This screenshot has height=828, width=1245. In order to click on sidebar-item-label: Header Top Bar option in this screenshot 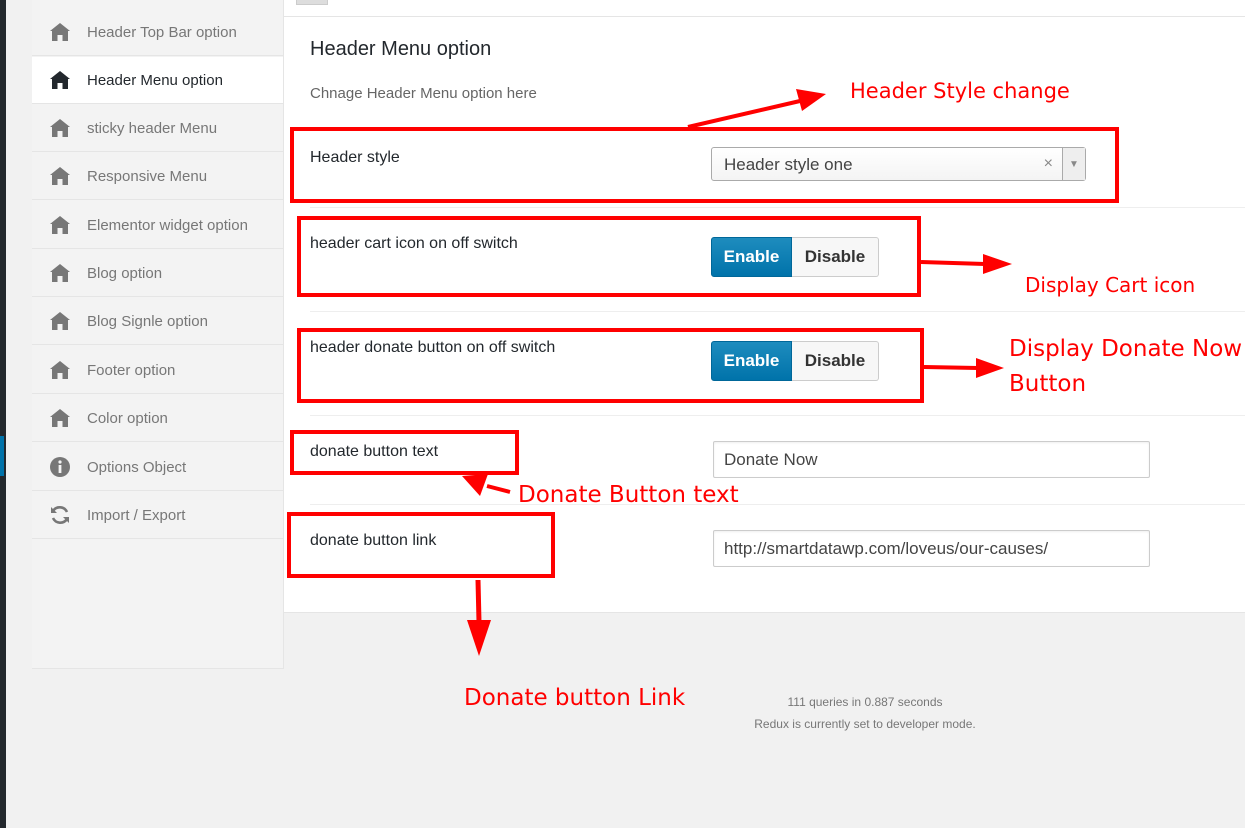, I will do `click(162, 32)`.